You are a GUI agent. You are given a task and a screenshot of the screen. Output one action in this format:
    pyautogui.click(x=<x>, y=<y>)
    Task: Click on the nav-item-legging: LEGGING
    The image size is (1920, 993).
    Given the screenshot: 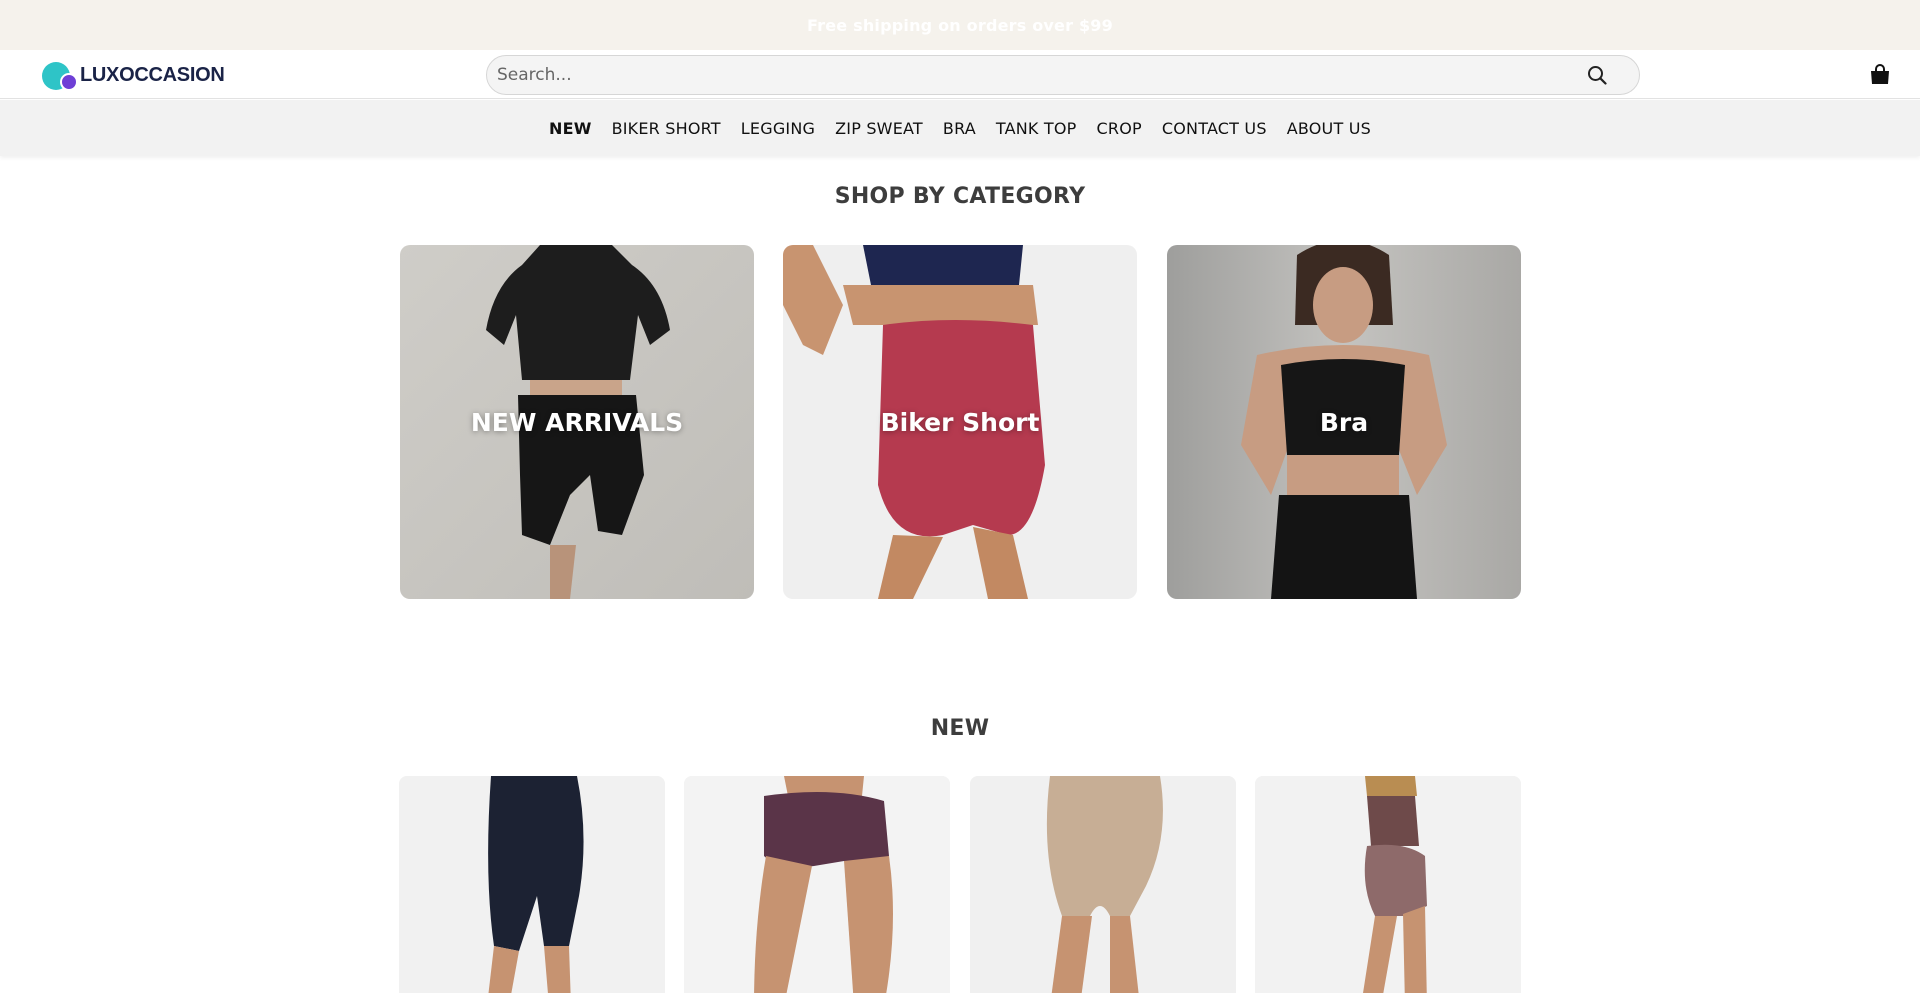 What is the action you would take?
    pyautogui.click(x=778, y=128)
    